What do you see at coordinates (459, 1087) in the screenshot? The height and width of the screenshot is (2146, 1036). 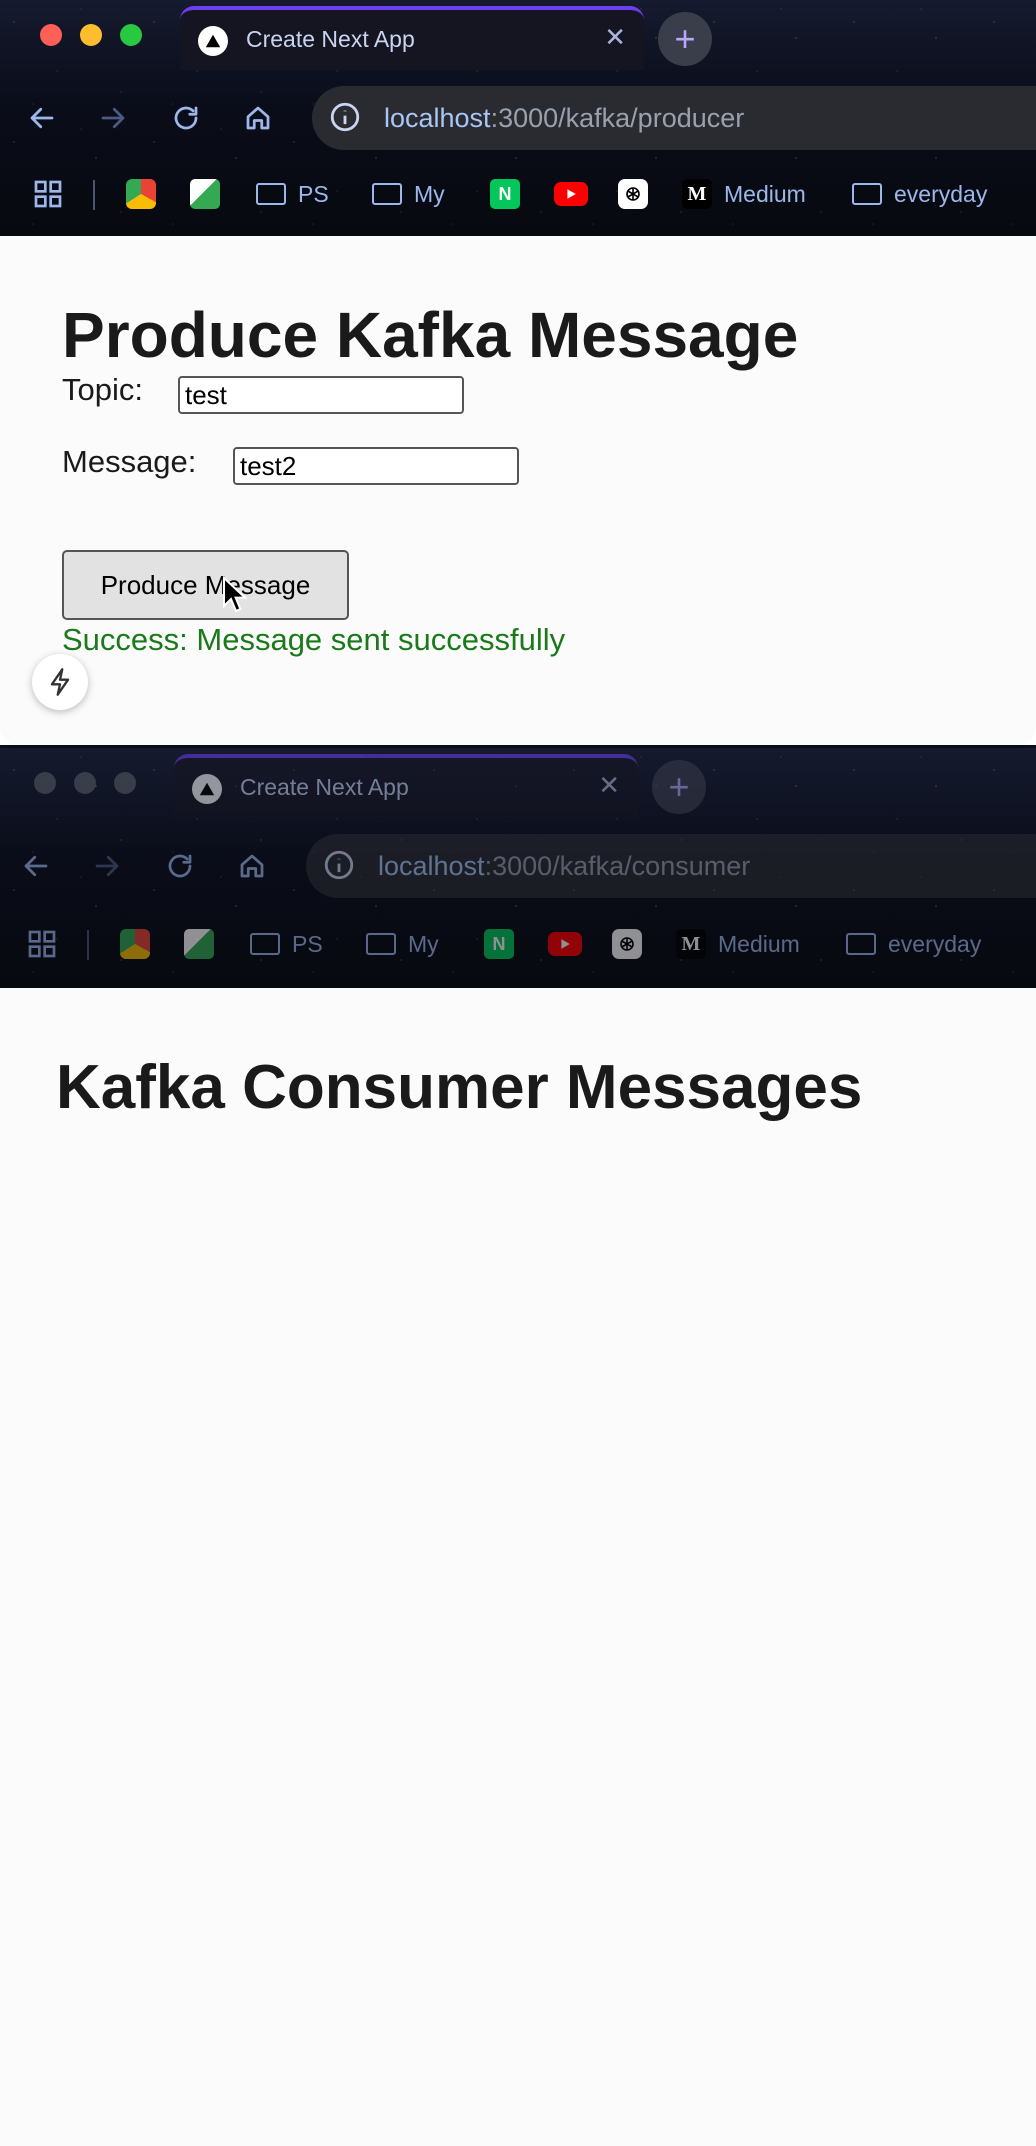 I see `page-title: Kafka Consumer Messages` at bounding box center [459, 1087].